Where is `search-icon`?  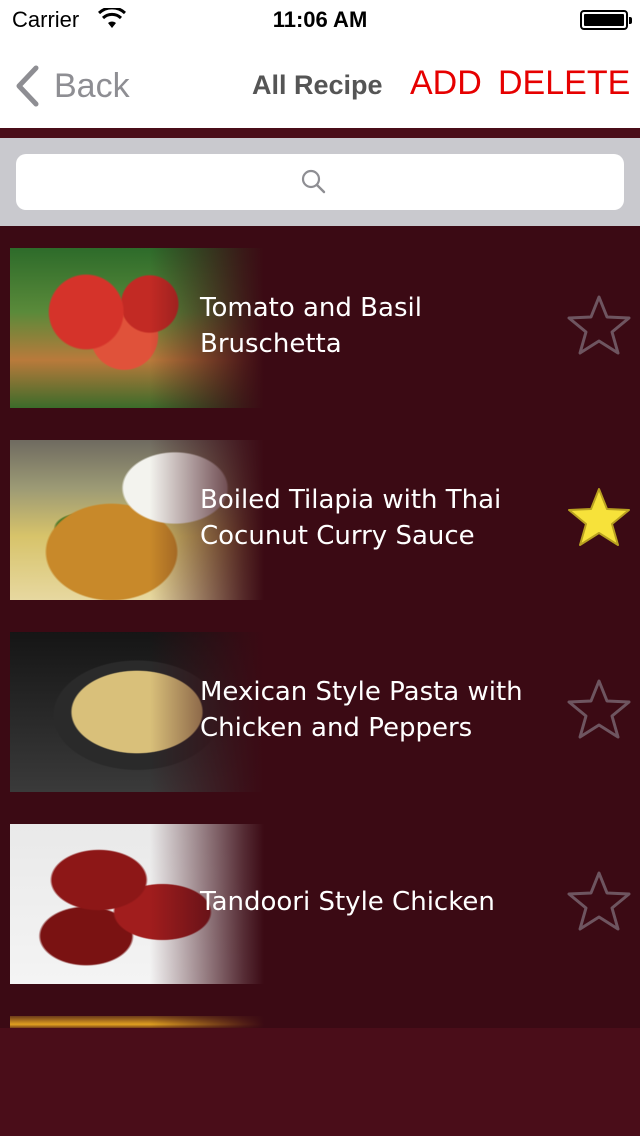 search-icon is located at coordinates (313, 181).